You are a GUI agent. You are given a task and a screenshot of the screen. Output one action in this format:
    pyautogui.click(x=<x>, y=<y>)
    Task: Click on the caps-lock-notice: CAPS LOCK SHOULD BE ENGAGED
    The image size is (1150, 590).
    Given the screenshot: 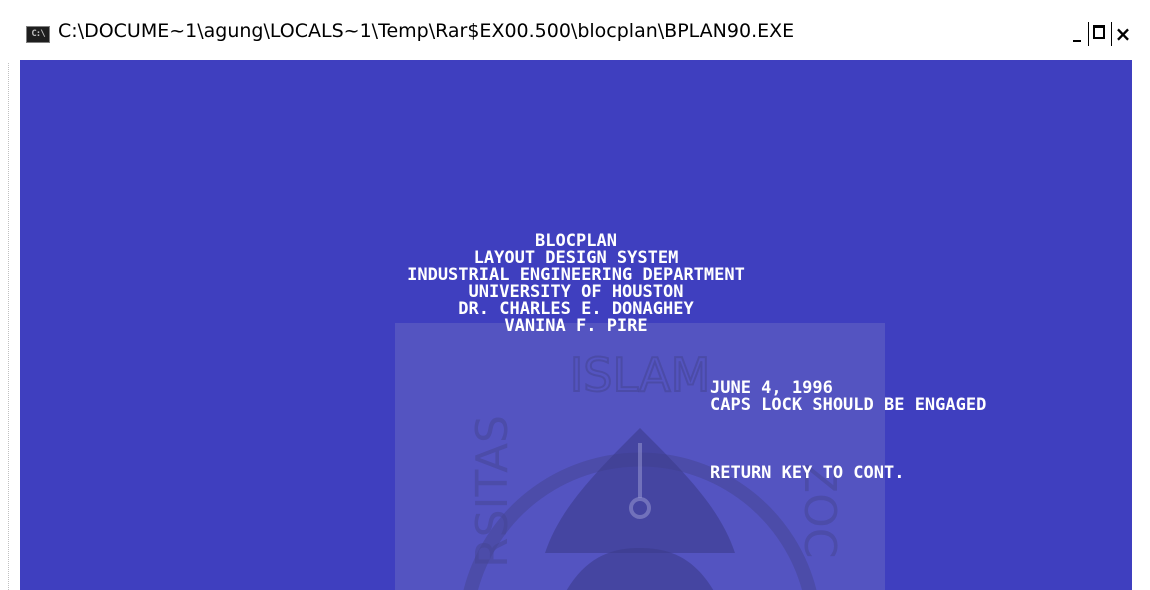 What is the action you would take?
    pyautogui.click(x=848, y=405)
    